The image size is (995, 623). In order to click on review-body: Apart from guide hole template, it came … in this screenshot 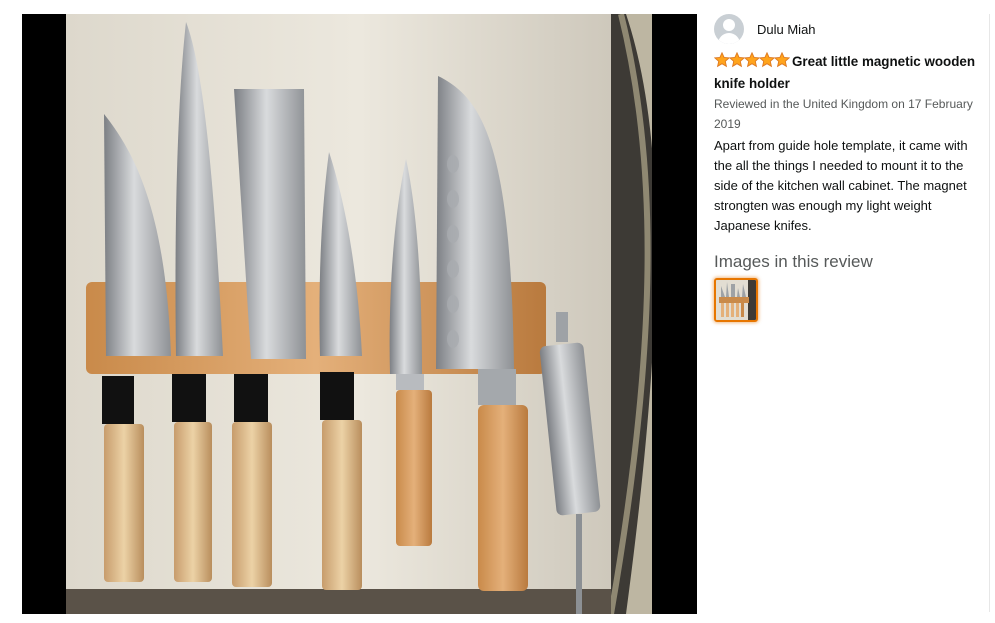, I will do `click(841, 185)`.